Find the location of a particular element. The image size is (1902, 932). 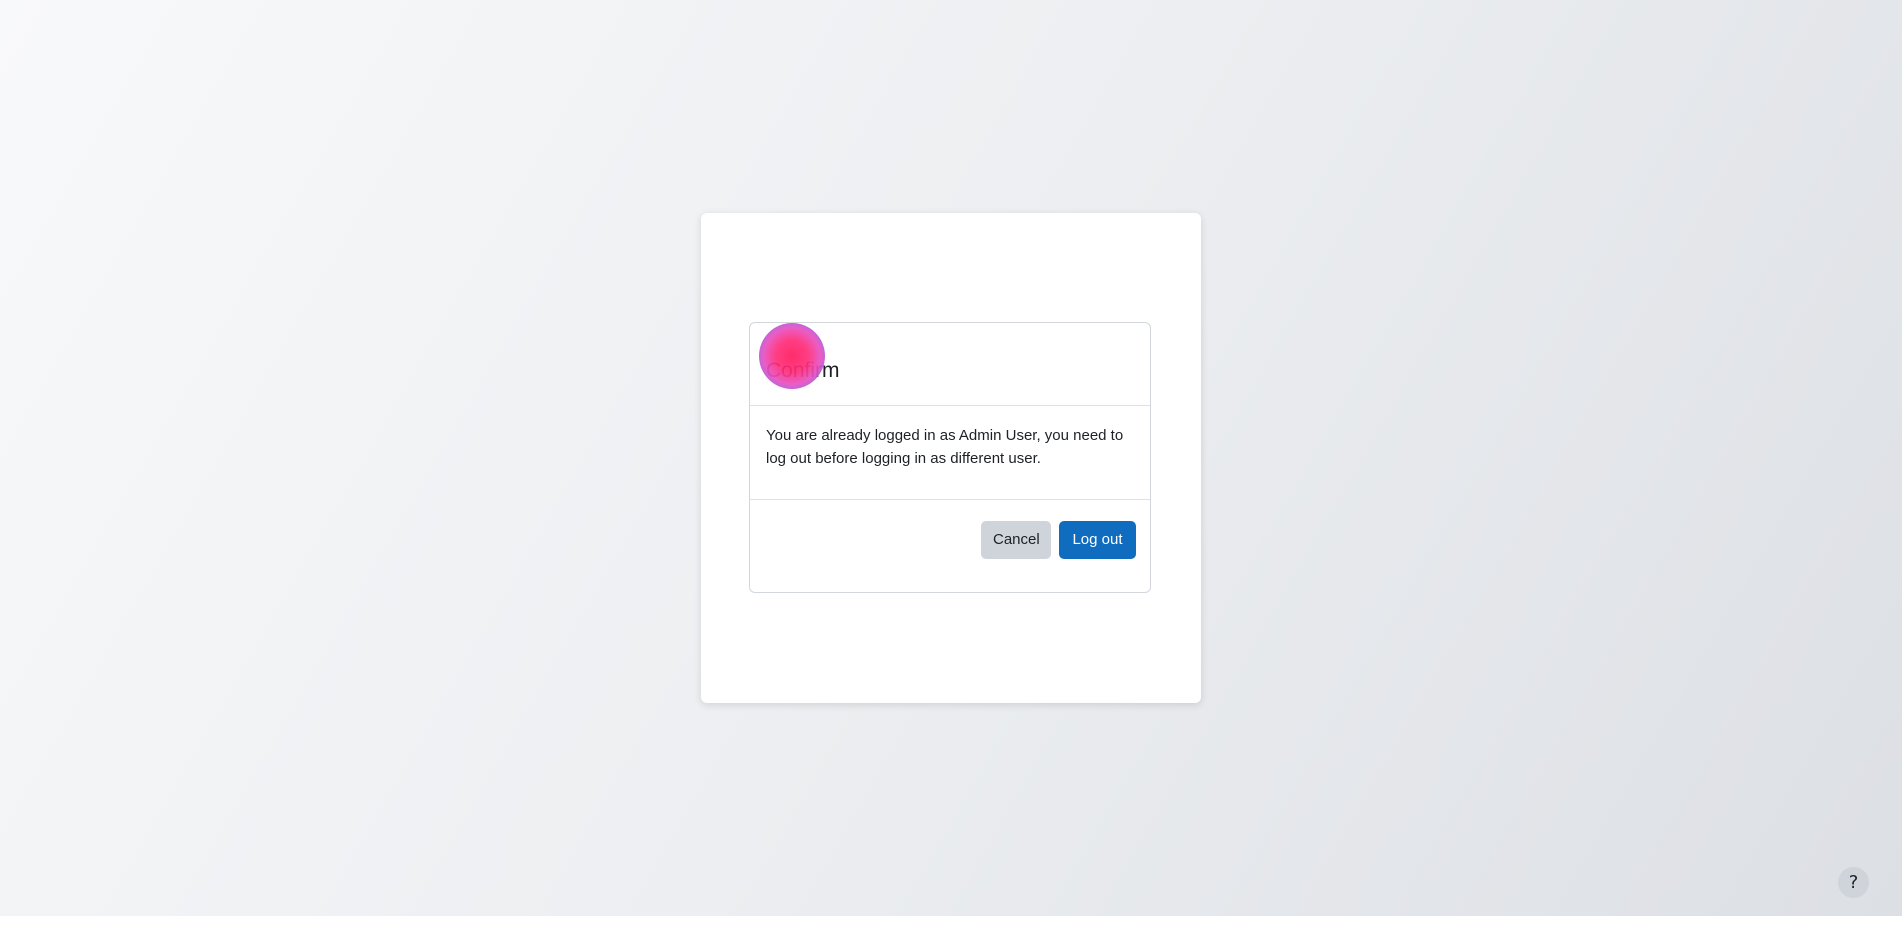

page-bottom-strip is located at coordinates (951, 924).